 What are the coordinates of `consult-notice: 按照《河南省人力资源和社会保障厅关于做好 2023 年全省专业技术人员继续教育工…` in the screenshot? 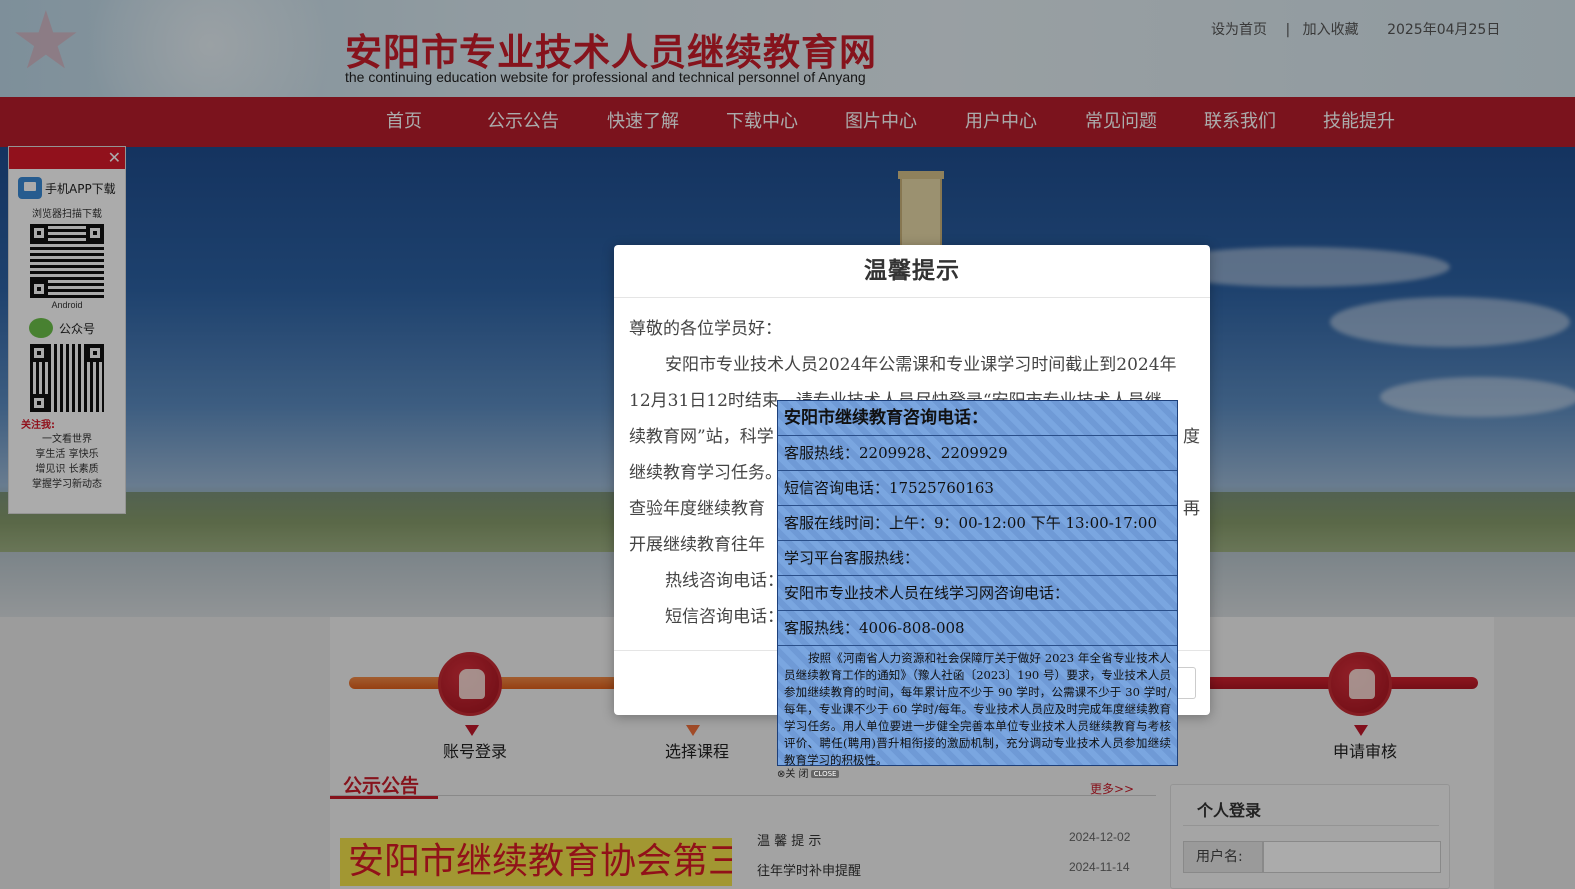 It's located at (977, 709).